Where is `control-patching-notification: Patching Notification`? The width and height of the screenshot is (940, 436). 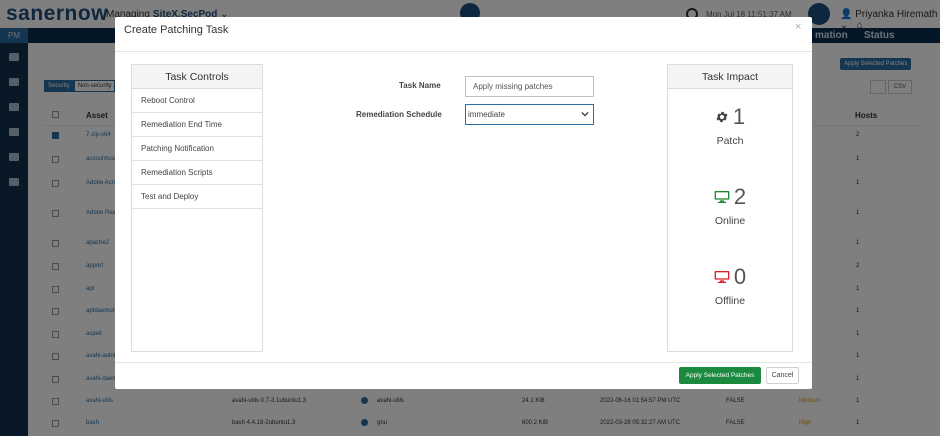
control-patching-notification: Patching Notification is located at coordinates (197, 149).